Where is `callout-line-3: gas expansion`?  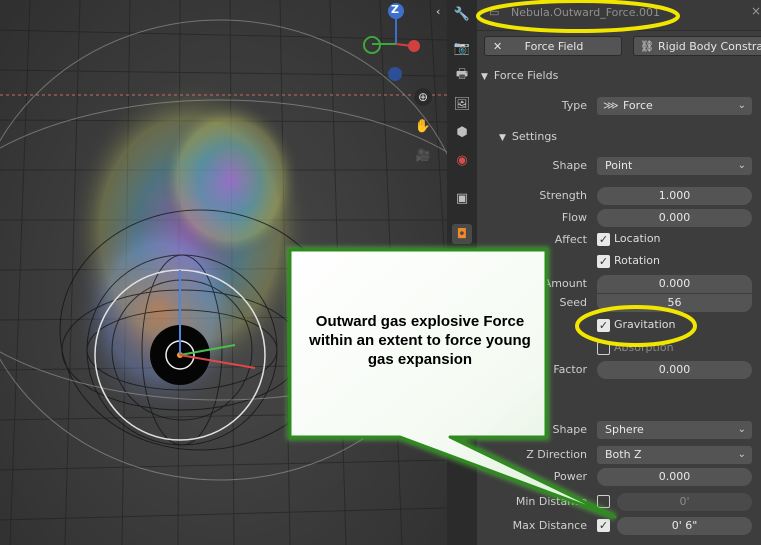 callout-line-3: gas expansion is located at coordinates (420, 359).